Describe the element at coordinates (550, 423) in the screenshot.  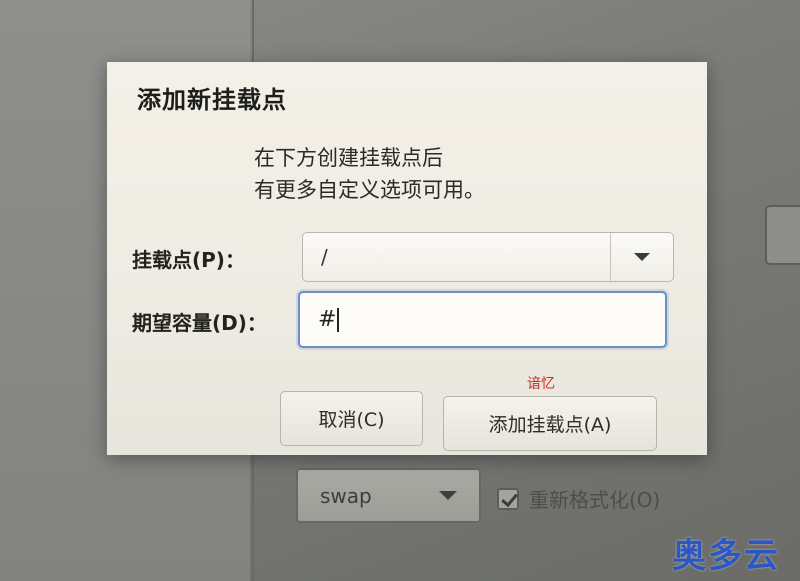
I see `add-mount-point-button: 添加挂载点(A)` at that location.